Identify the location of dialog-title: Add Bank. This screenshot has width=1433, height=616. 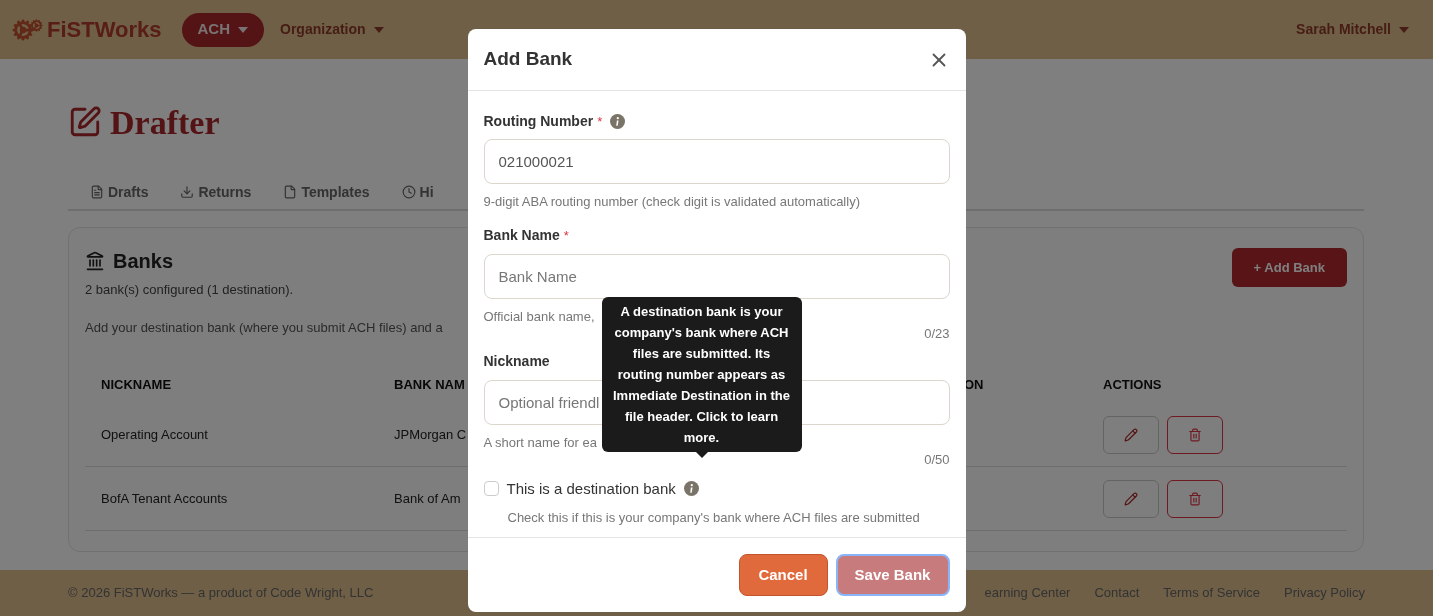
(528, 59).